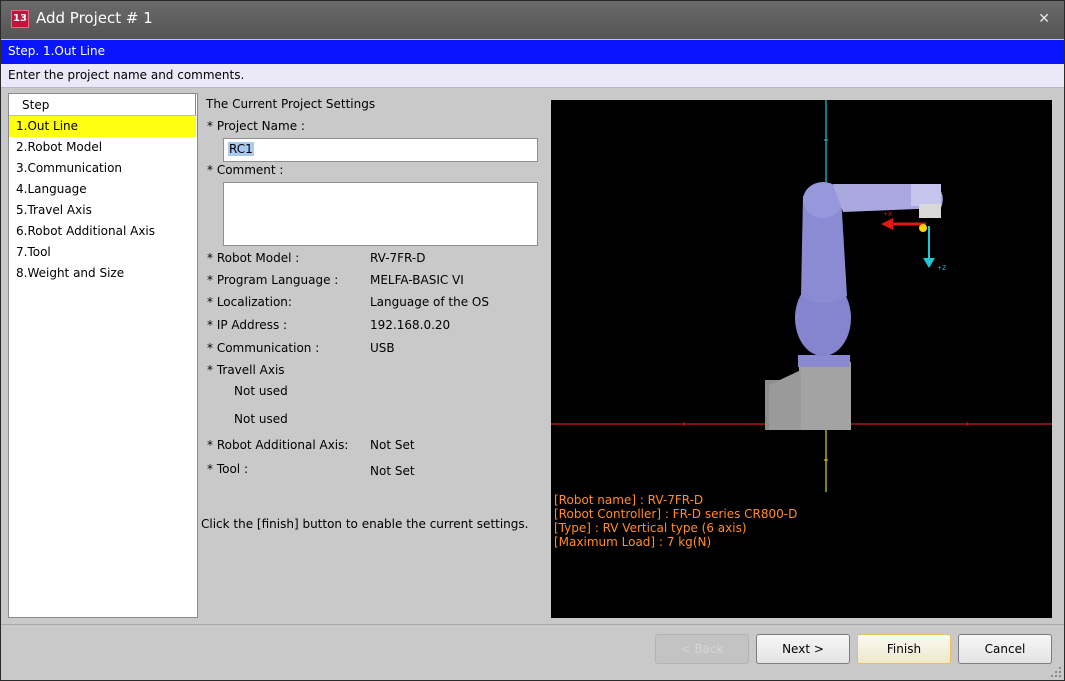 Image resolution: width=1065 pixels, height=681 pixels. Describe the element at coordinates (382, 348) in the screenshot. I see `communication-value: USB` at that location.